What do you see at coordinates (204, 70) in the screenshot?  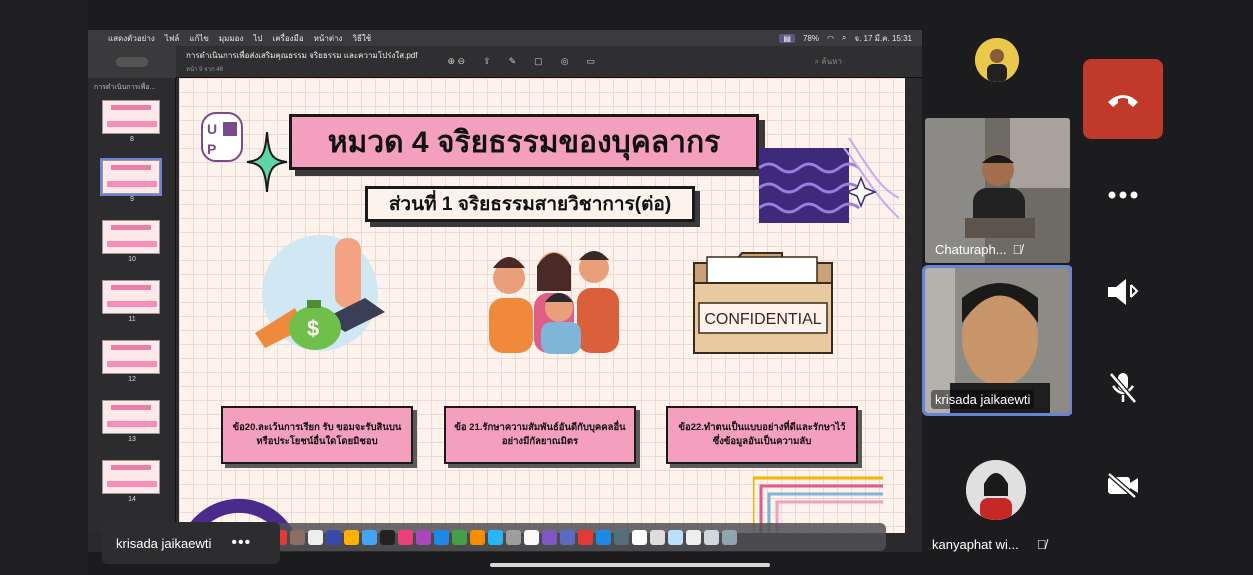 I see `page-info: หน้า 9 จาก 48` at bounding box center [204, 70].